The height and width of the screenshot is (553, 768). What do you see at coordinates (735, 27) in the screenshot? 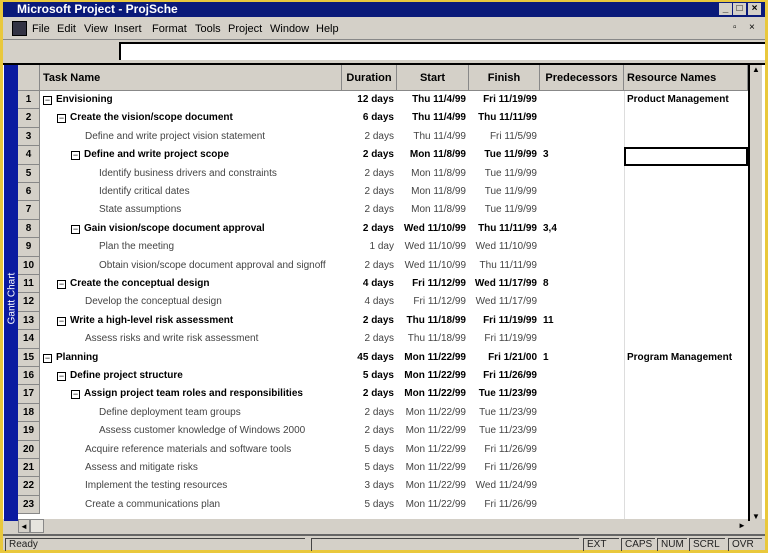
I see `doc-restore-button: ▫` at bounding box center [735, 27].